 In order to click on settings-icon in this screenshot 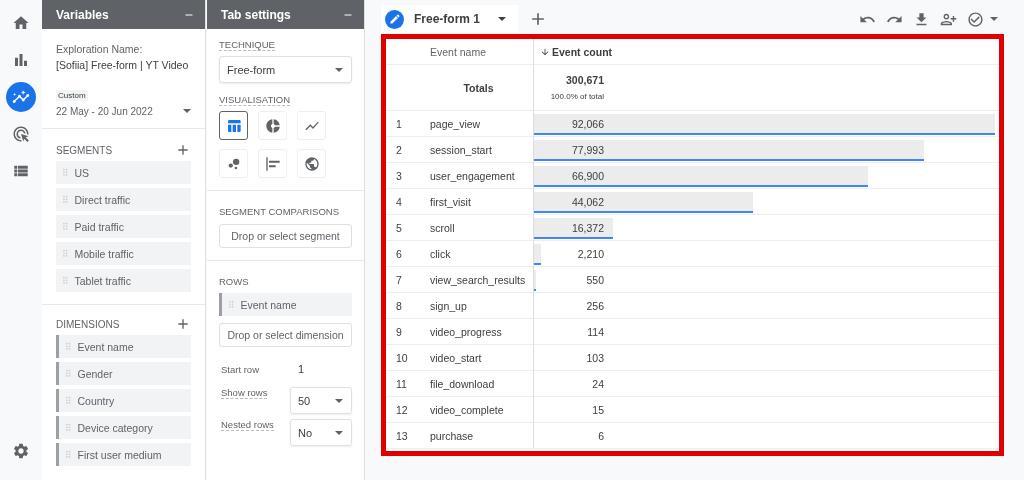, I will do `click(20, 451)`.